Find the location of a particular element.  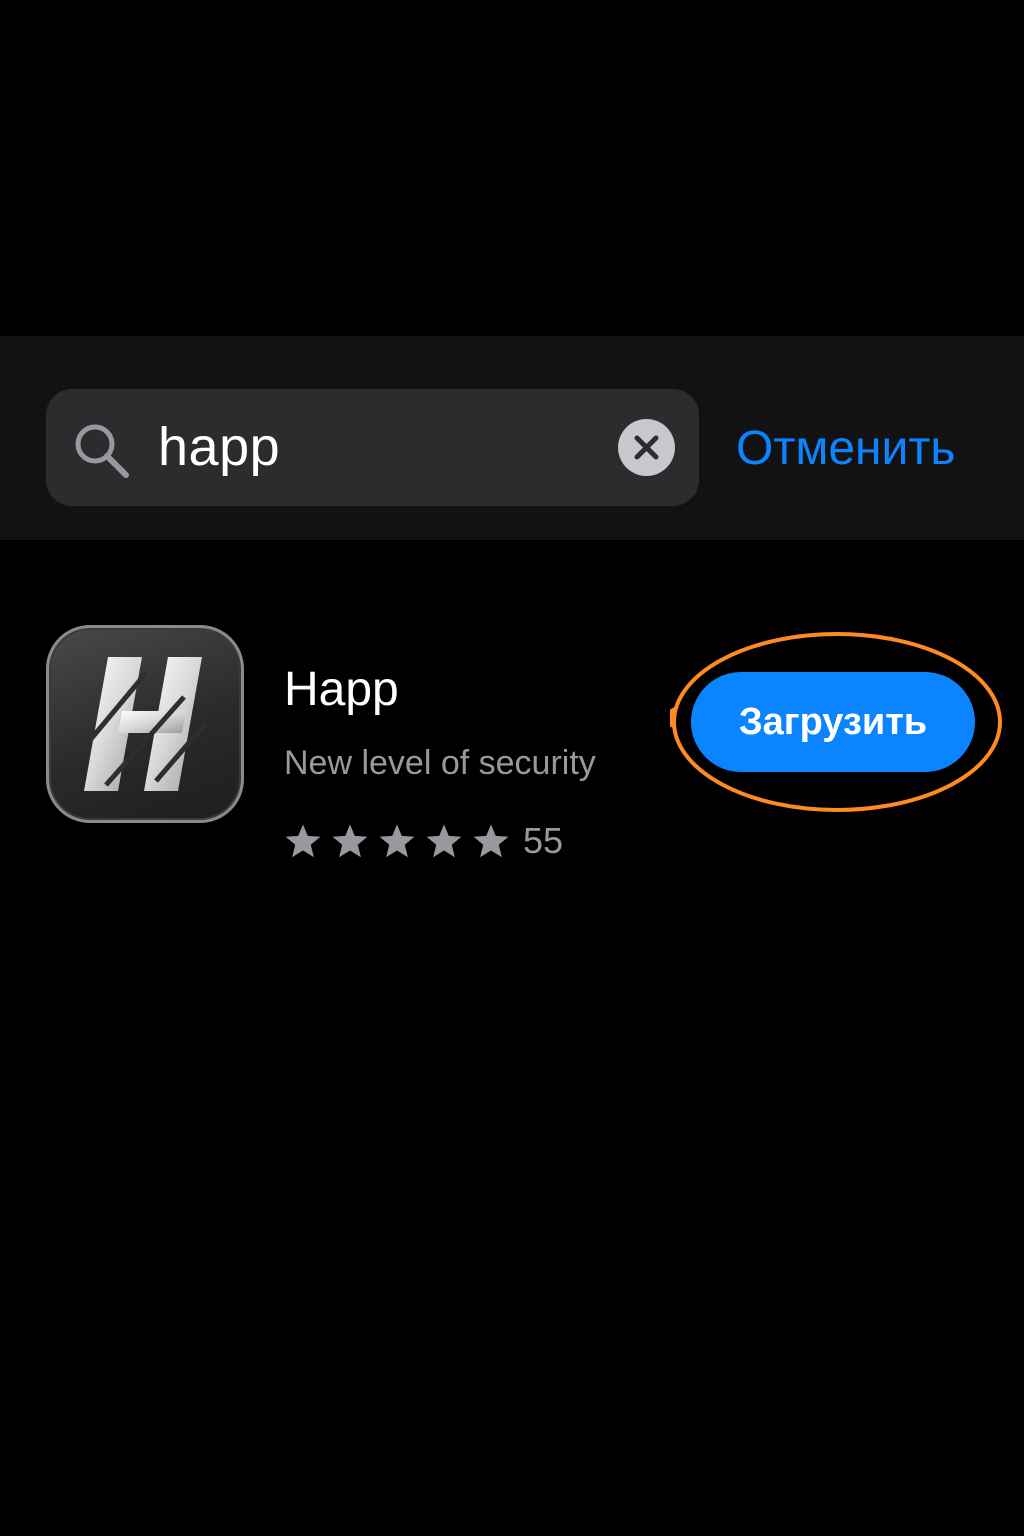

cancel-button: Отменить is located at coordinates (845, 449).